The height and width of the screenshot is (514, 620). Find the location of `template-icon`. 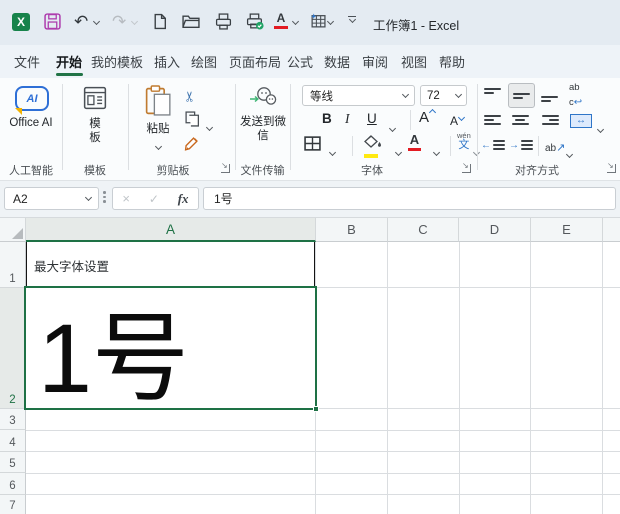

template-icon is located at coordinates (95, 98).